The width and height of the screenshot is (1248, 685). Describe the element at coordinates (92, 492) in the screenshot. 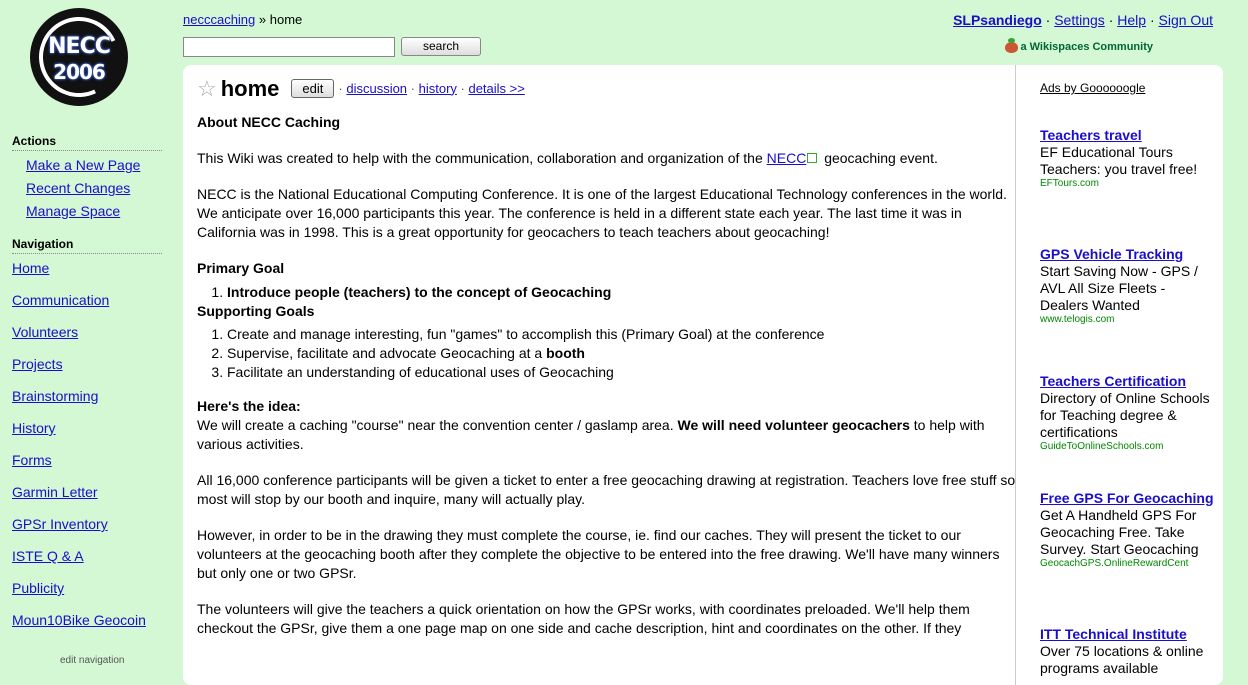

I see `sidebar-item-garmin-letter: Garmin Letter` at that location.